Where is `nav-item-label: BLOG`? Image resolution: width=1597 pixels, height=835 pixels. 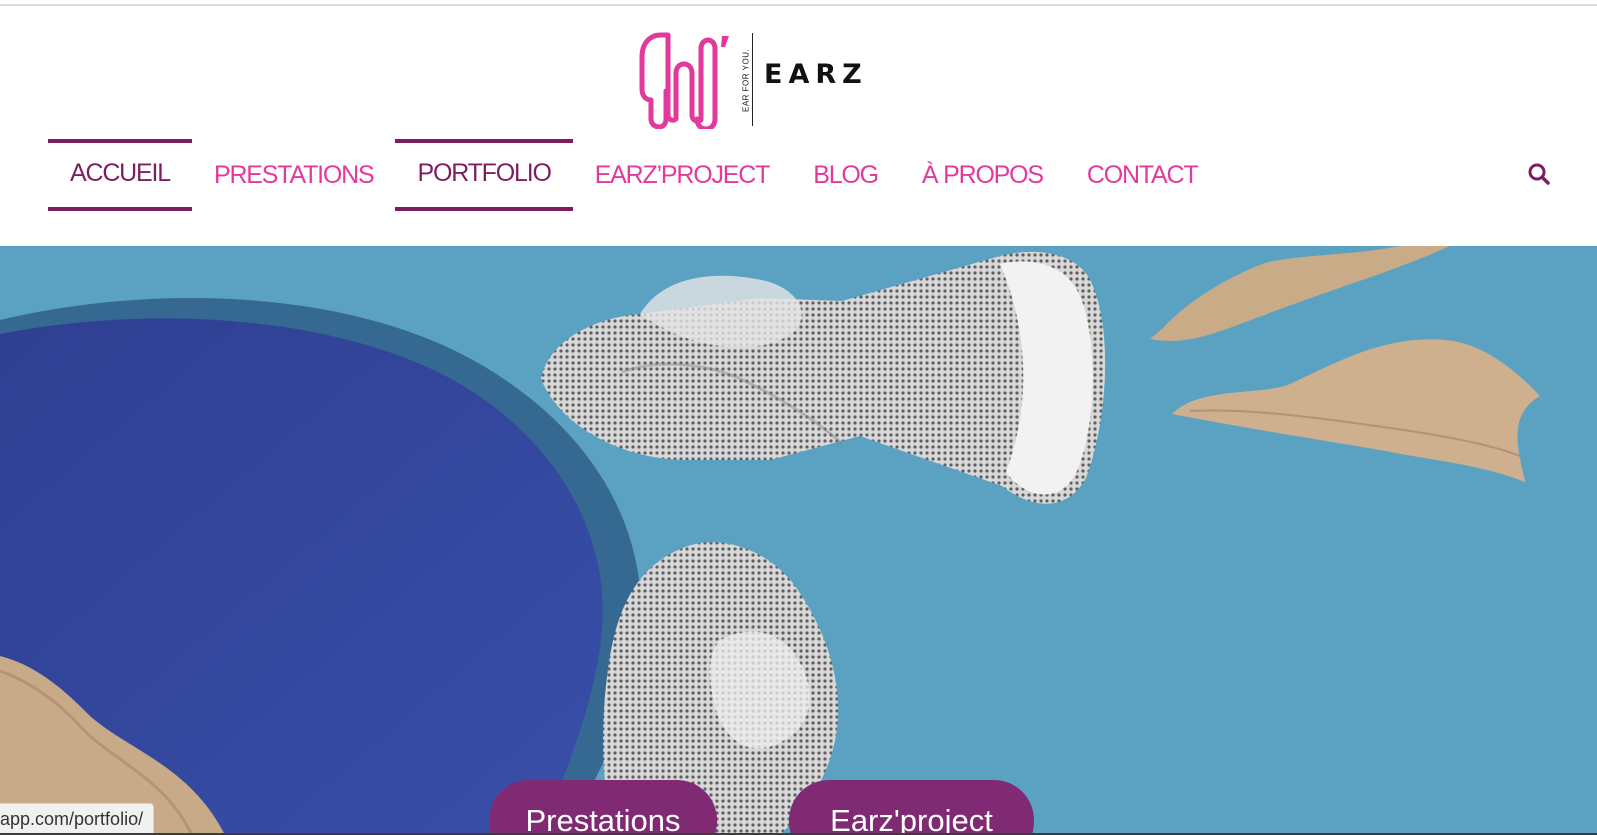
nav-item-label: BLOG is located at coordinates (846, 174).